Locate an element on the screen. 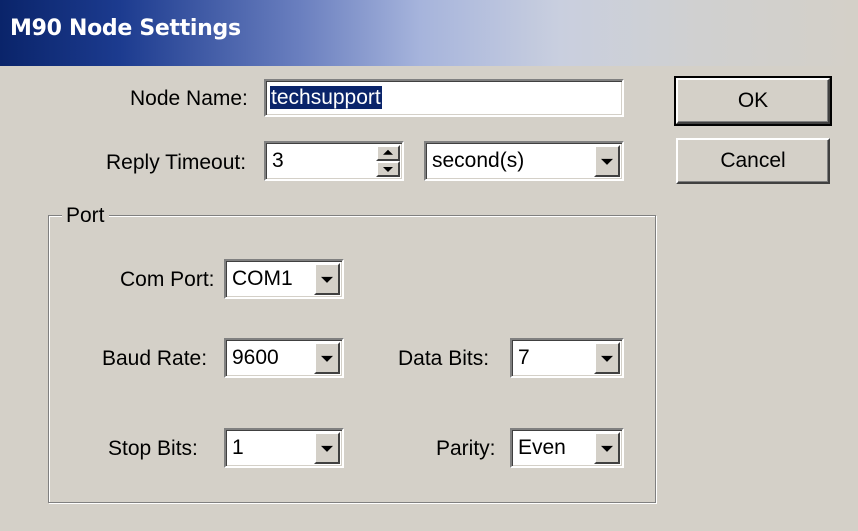  parity-dropdown-button is located at coordinates (607, 448).